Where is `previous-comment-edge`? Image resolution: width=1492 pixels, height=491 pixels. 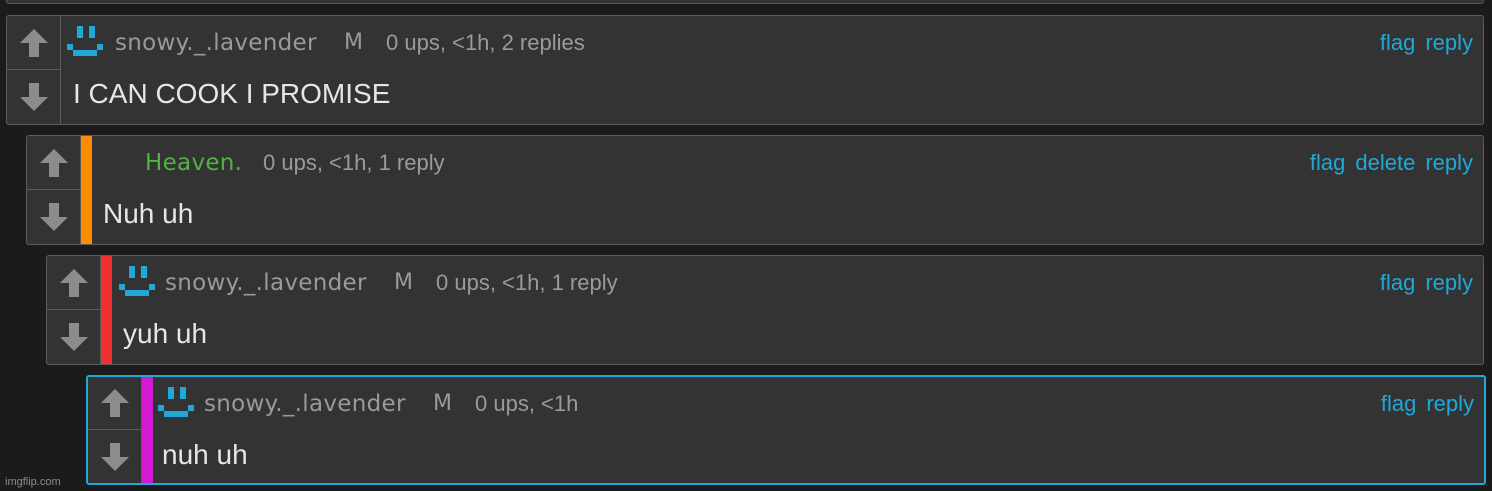 previous-comment-edge is located at coordinates (745, 2).